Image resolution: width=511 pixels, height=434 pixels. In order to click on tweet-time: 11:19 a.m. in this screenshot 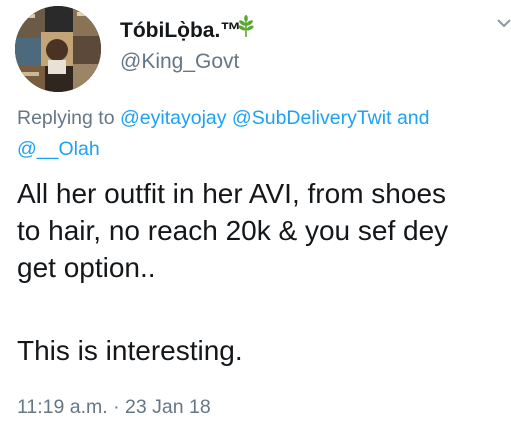, I will do `click(62, 407)`.